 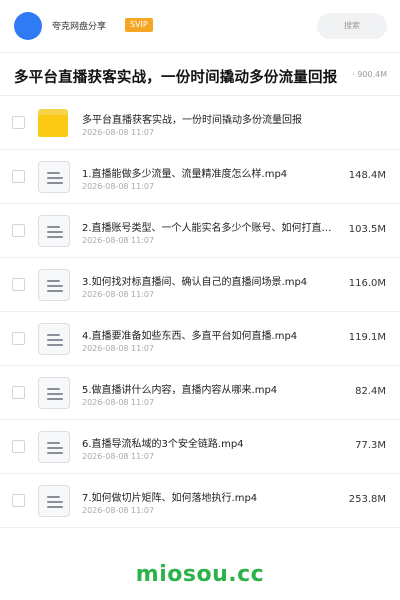 What do you see at coordinates (192, 120) in the screenshot?
I see `file-name: 多平台直播获客实战，一份时间撬动多份流量回报` at bounding box center [192, 120].